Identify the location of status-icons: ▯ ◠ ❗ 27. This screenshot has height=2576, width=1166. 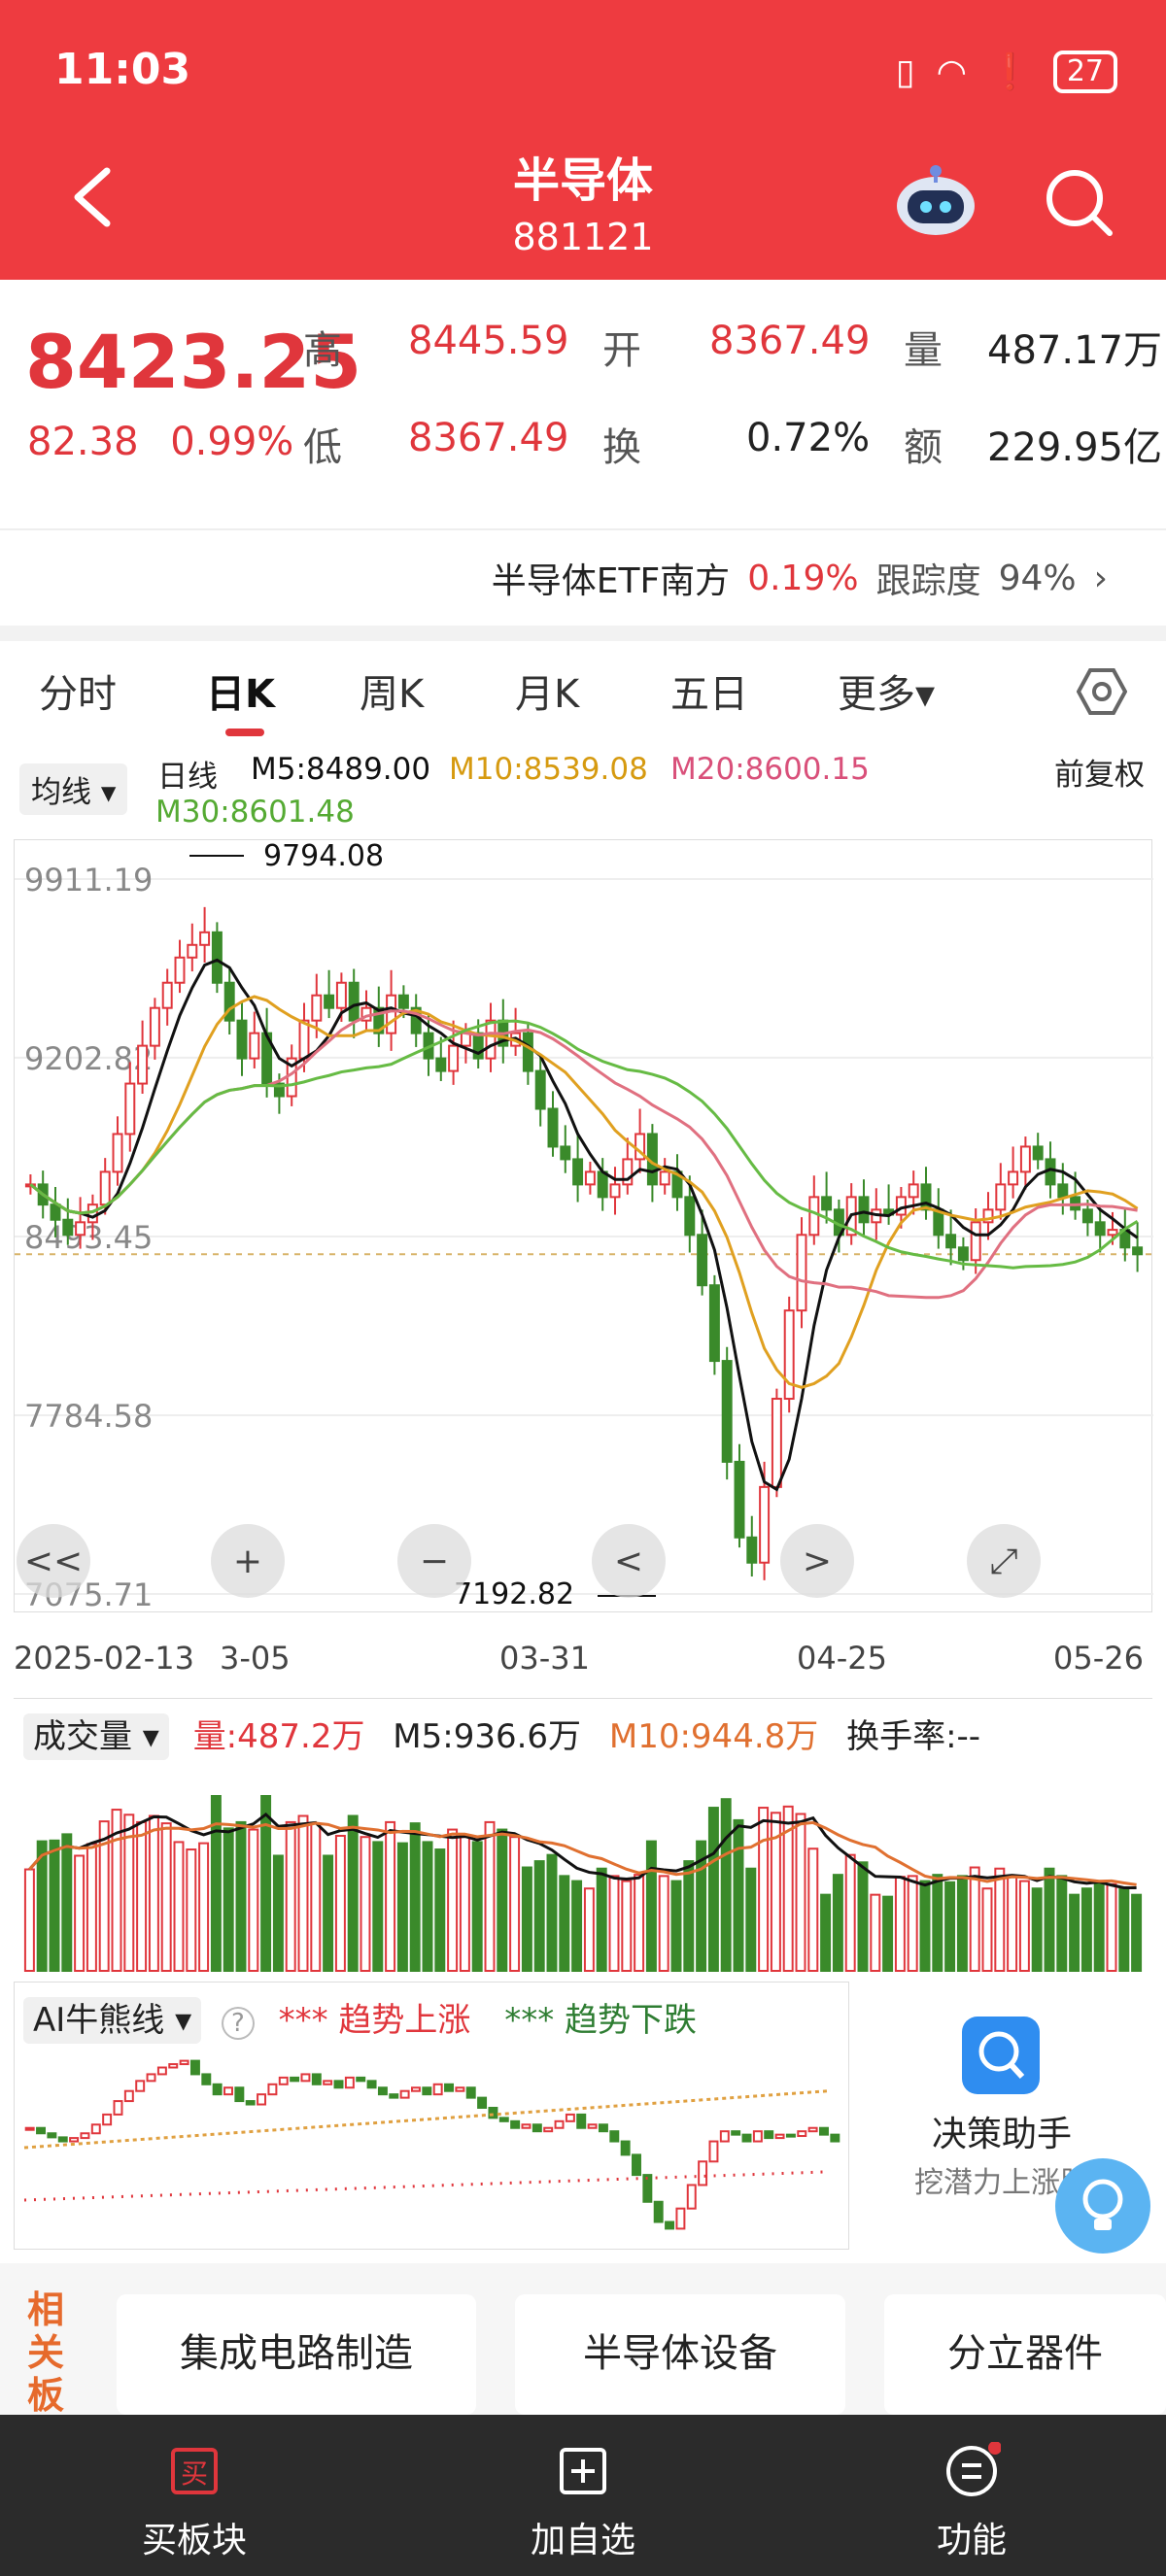
(1006, 72).